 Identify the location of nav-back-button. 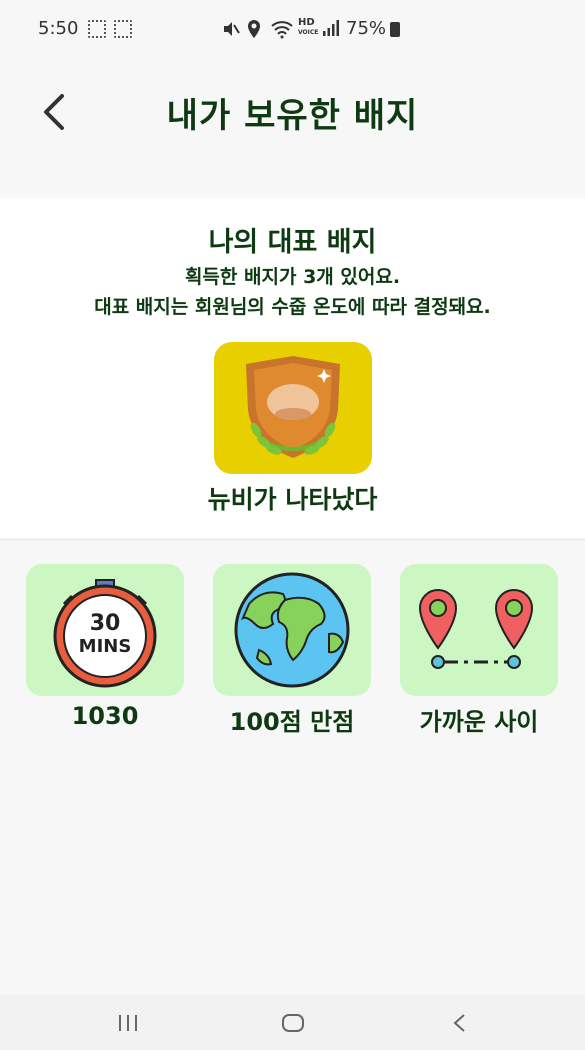
(460, 1023).